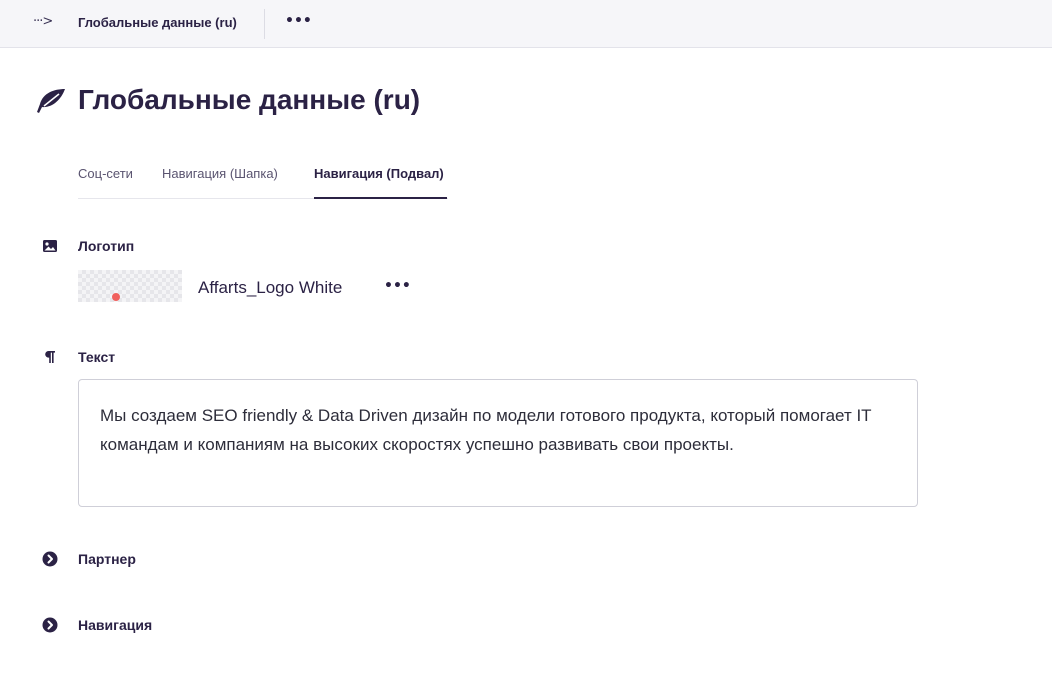  I want to click on tab-header-navigation: Навигация (Шапка), so click(220, 173).